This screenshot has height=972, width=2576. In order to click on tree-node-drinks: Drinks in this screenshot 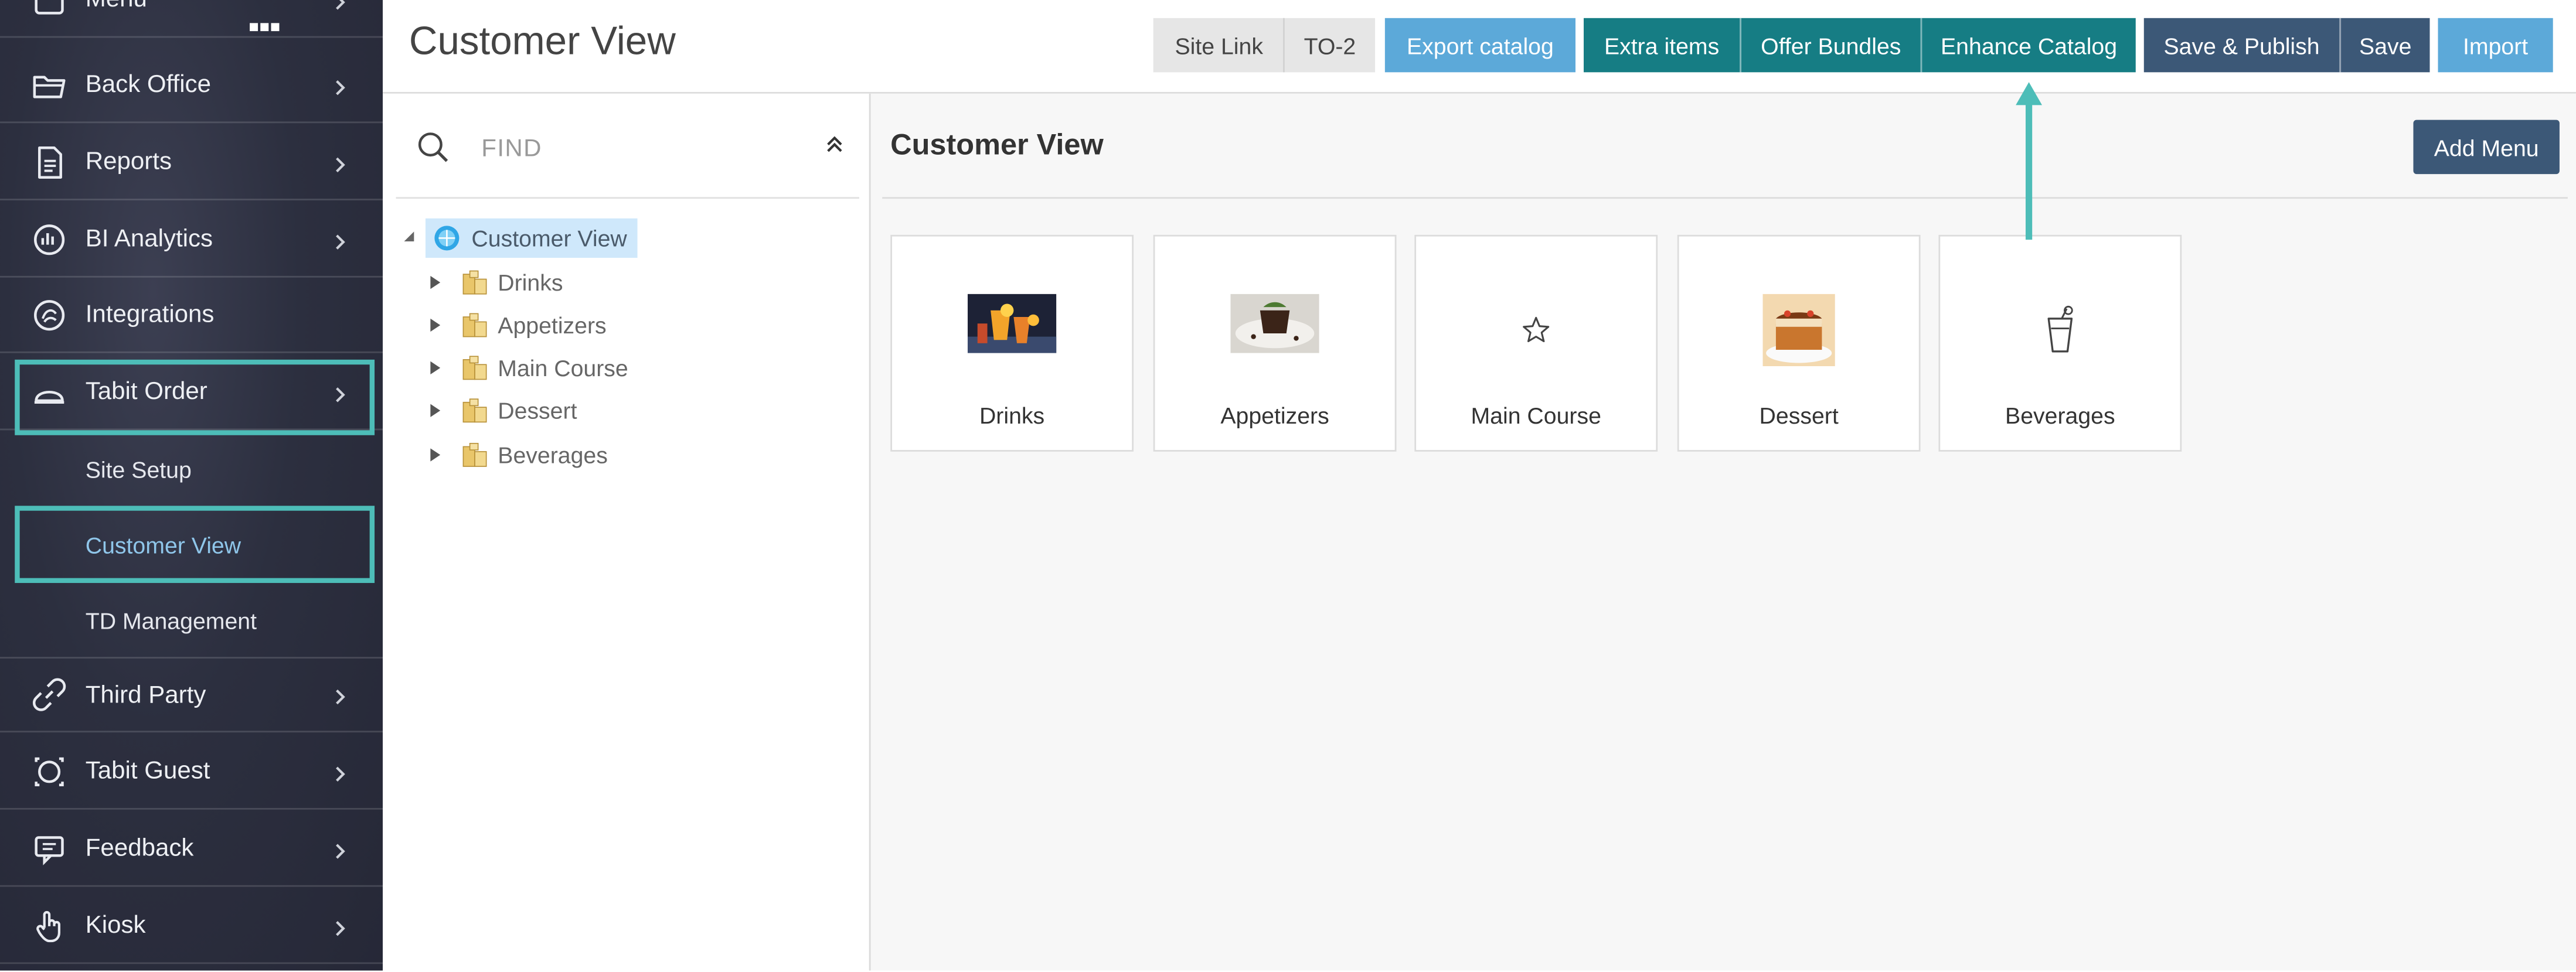, I will do `click(494, 282)`.